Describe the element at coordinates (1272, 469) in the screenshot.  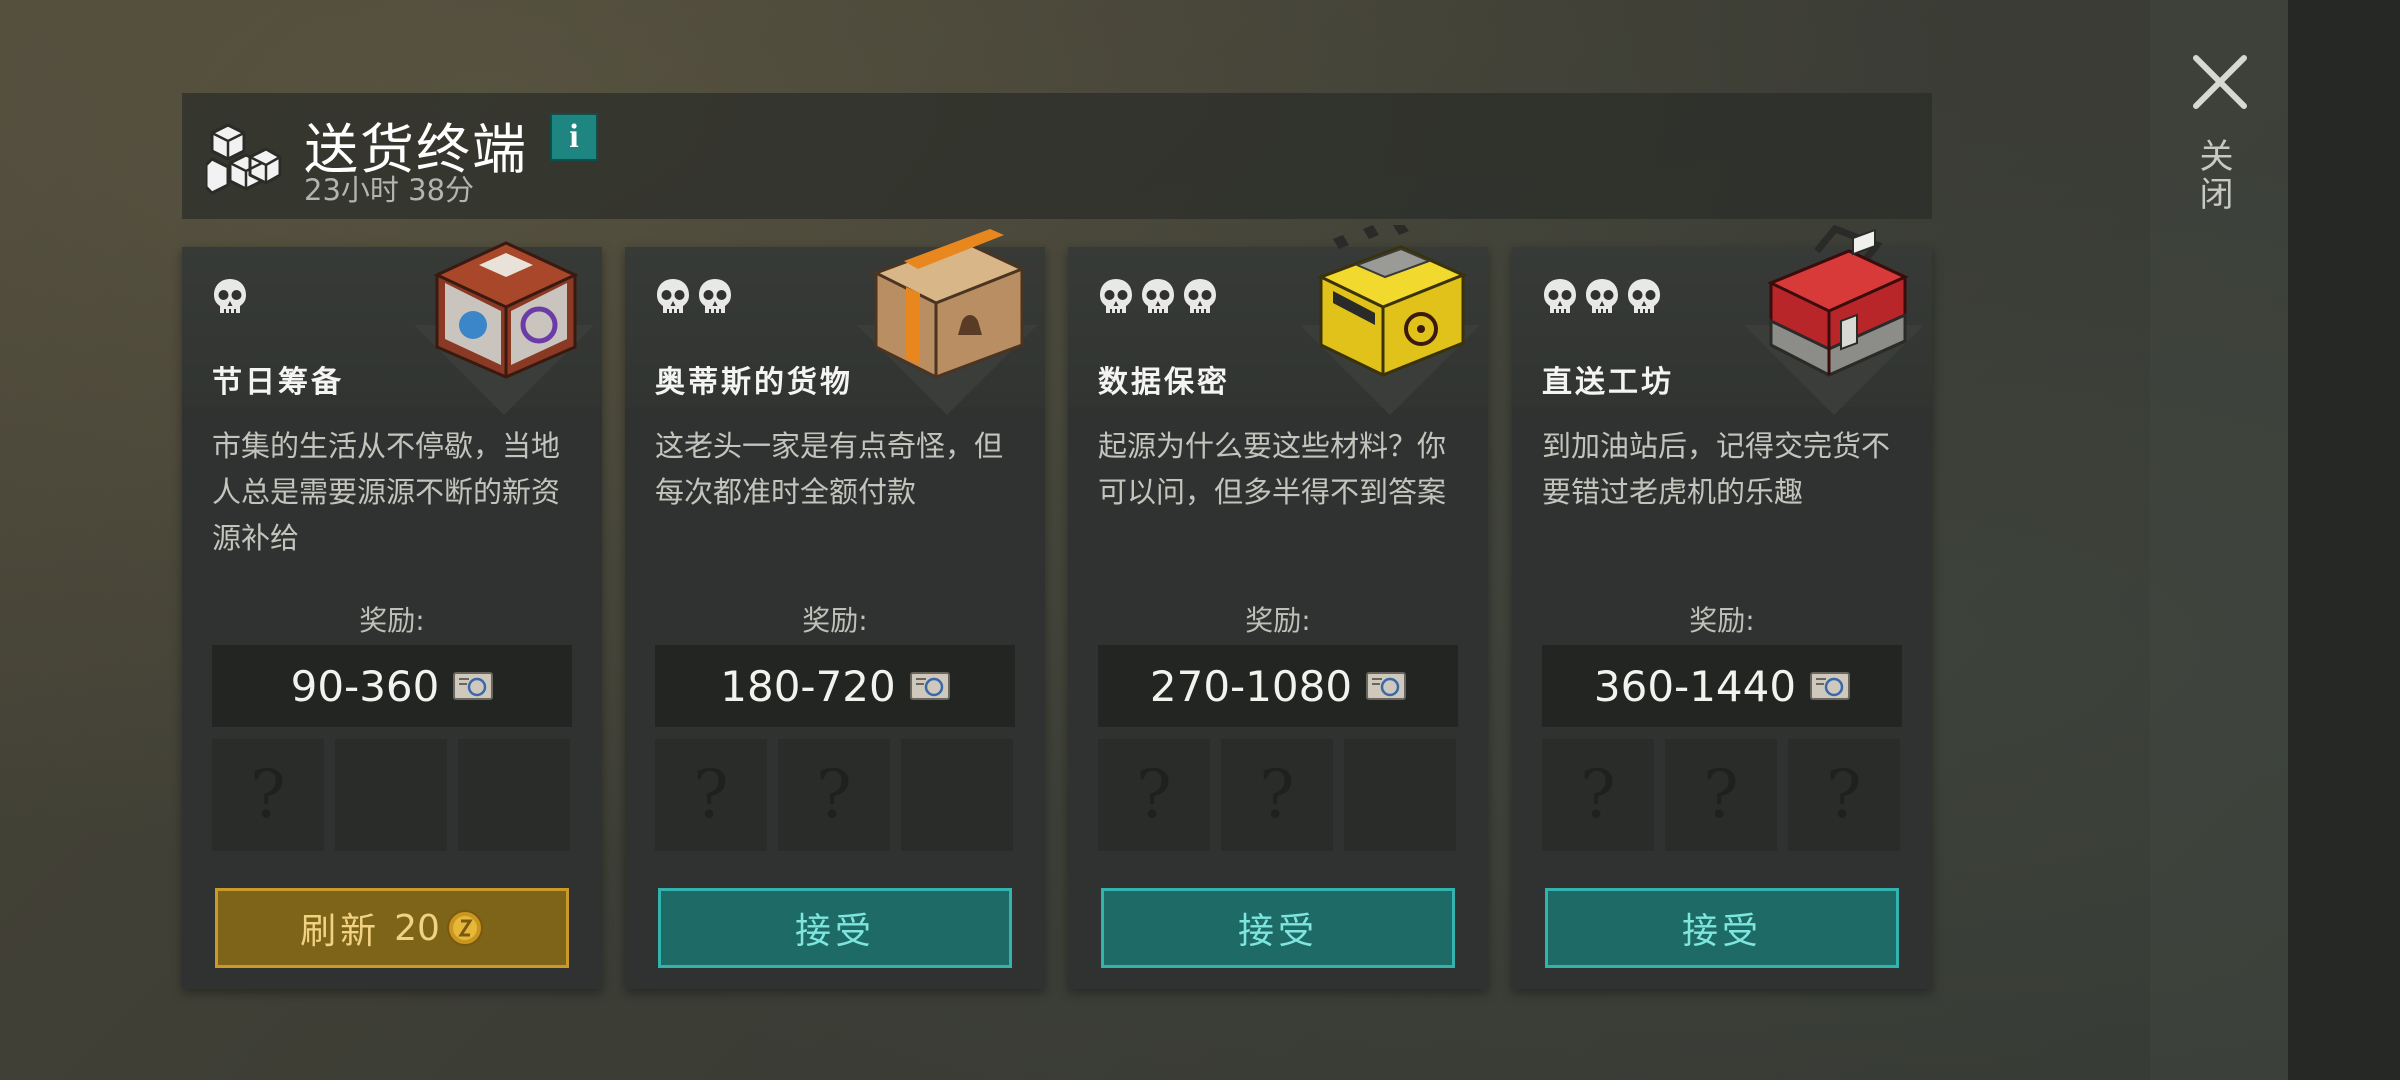
I see `card-description: 起源为什么要这些材料？你可以问，但多半得不到答案` at that location.